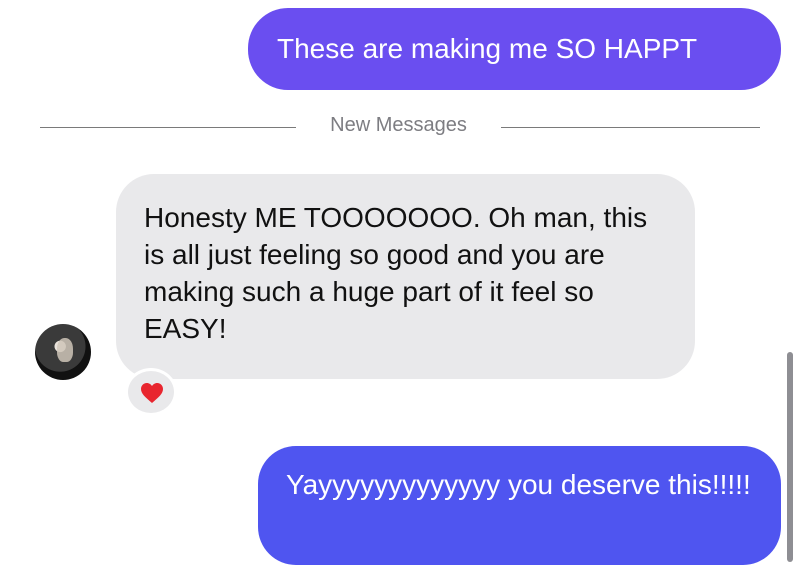 This screenshot has height=574, width=800. I want to click on contact-avatar, so click(63, 352).